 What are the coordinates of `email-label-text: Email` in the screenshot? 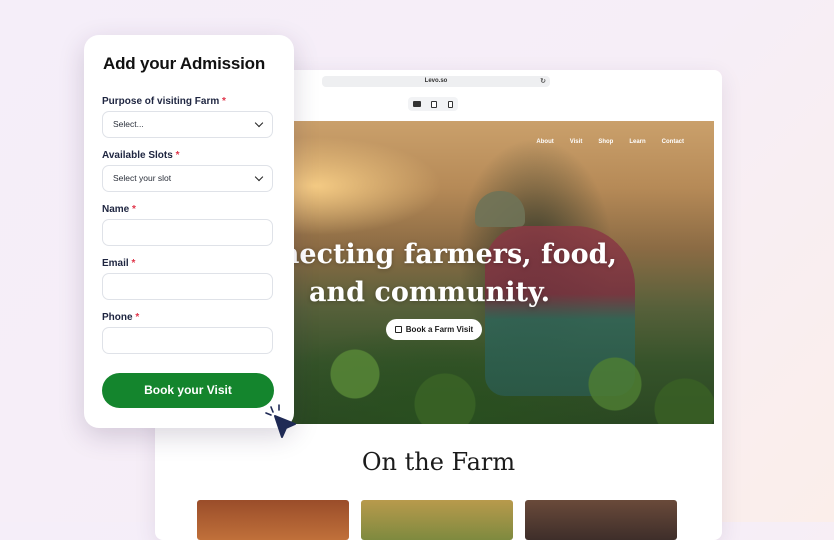 It's located at (115, 263).